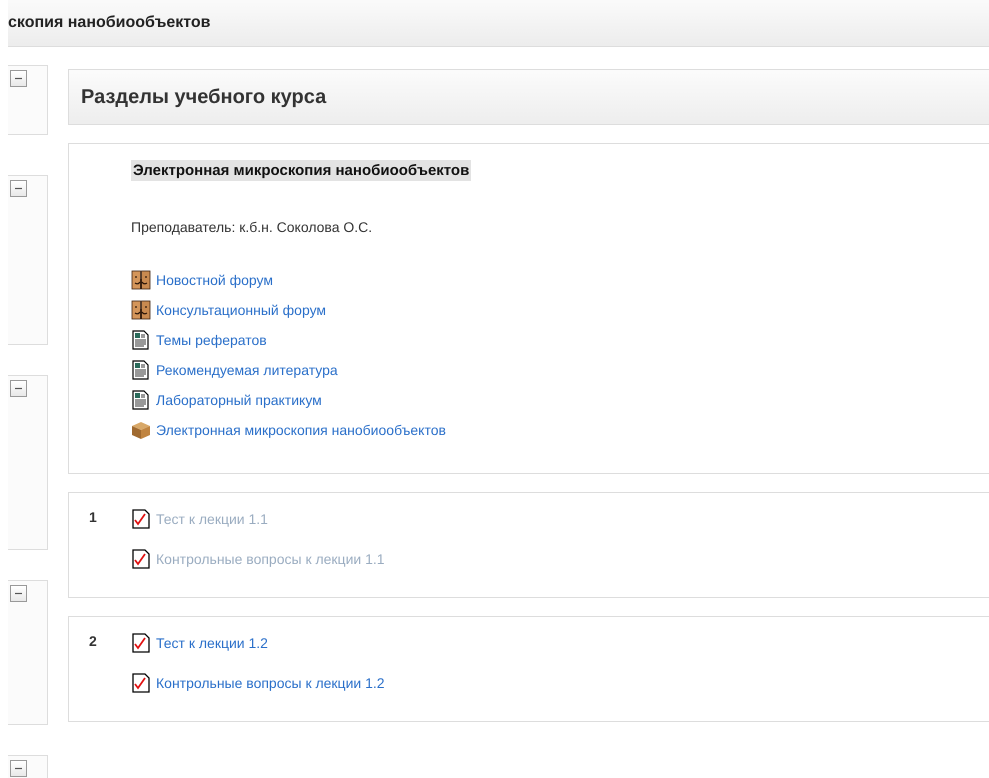 The image size is (989, 778). Describe the element at coordinates (141, 430) in the screenshot. I see `box-icon` at that location.